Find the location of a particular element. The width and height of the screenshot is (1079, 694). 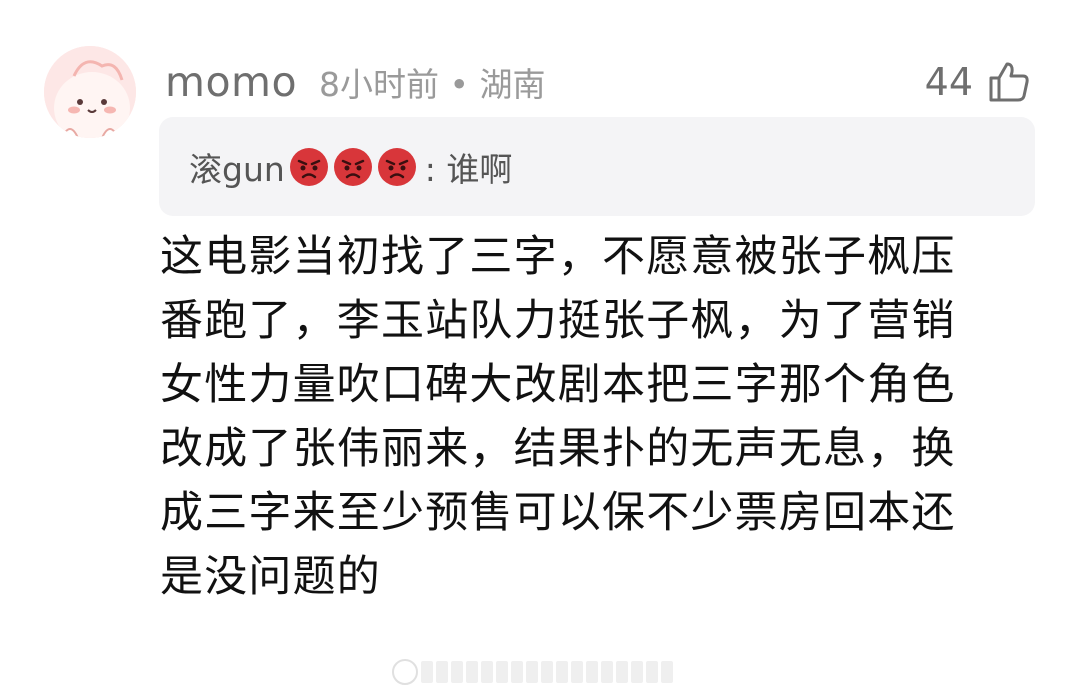

avatar-image is located at coordinates (90, 92).